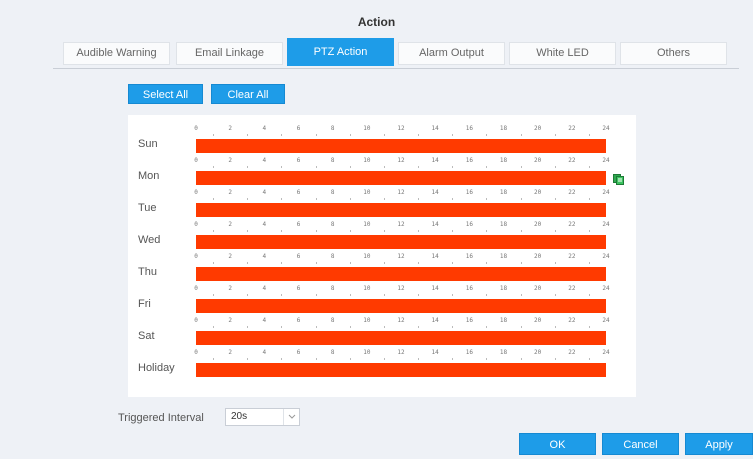  What do you see at coordinates (248, 94) in the screenshot?
I see `clear-all-button: Clear All` at bounding box center [248, 94].